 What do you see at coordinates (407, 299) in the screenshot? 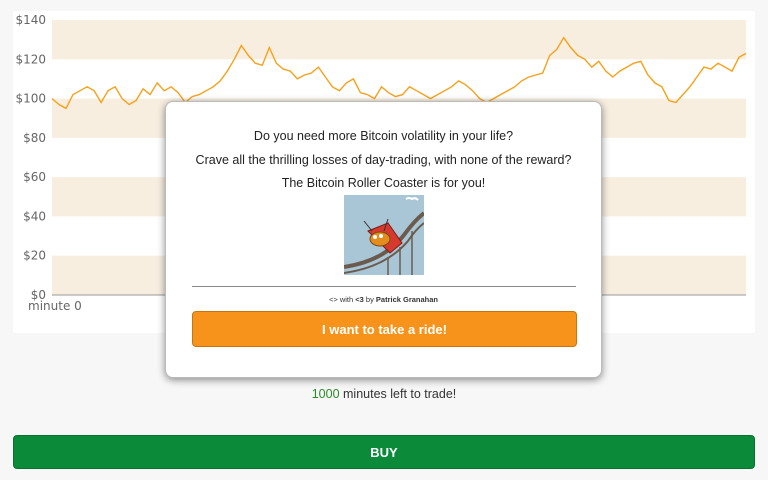
I see `credit-author-link: Patrick Granahan` at bounding box center [407, 299].